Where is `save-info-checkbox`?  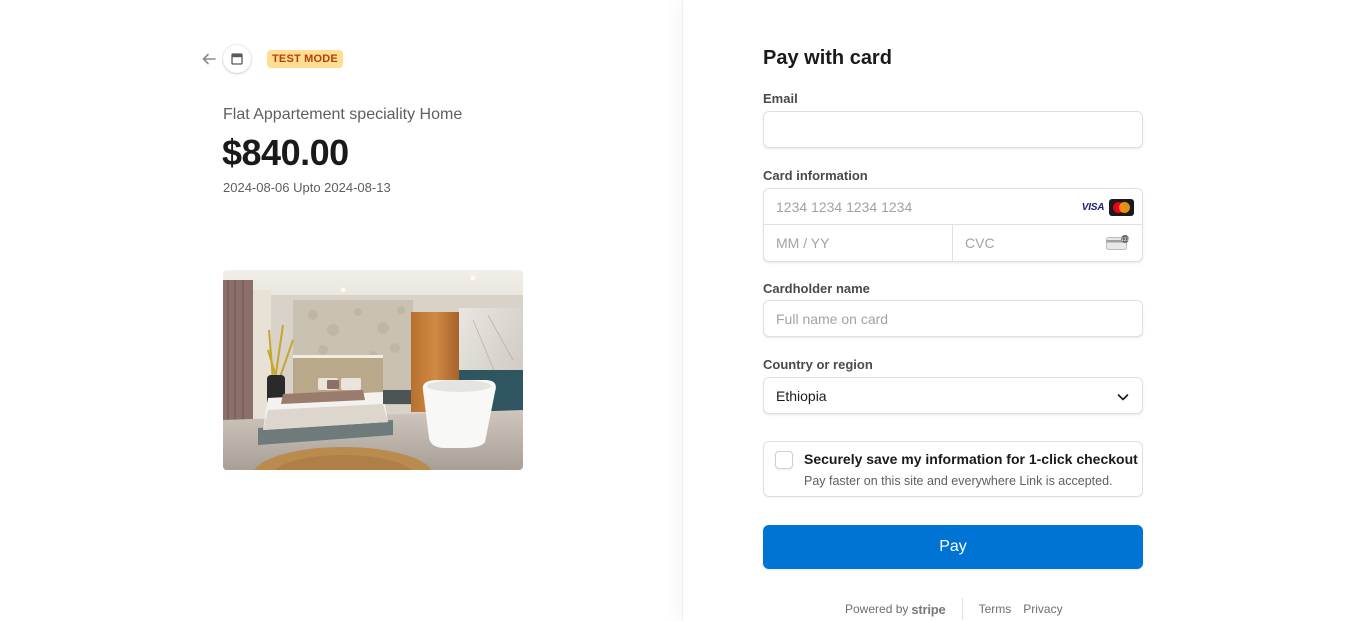
save-info-checkbox is located at coordinates (784, 460).